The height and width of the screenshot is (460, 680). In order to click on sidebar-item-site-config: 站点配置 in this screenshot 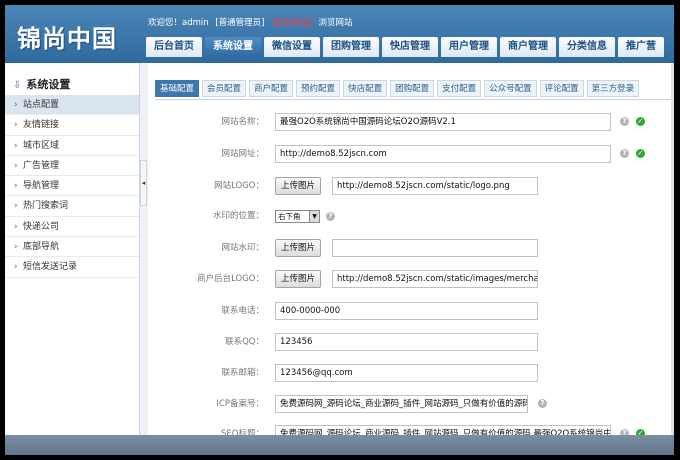, I will do `click(72, 105)`.